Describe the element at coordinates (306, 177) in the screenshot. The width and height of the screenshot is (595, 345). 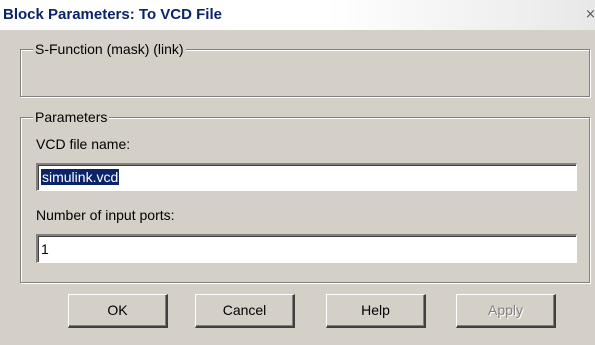
I see `vcd-file-name-input: simulink.vcd` at that location.